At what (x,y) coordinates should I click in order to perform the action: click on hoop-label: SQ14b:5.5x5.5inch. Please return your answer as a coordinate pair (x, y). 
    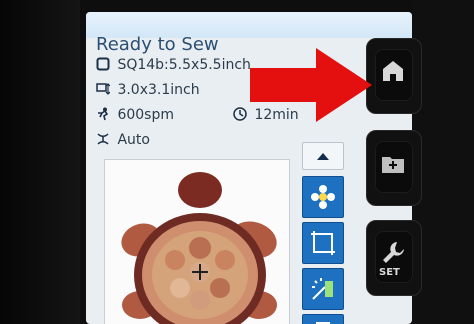
    Looking at the image, I should click on (184, 65).